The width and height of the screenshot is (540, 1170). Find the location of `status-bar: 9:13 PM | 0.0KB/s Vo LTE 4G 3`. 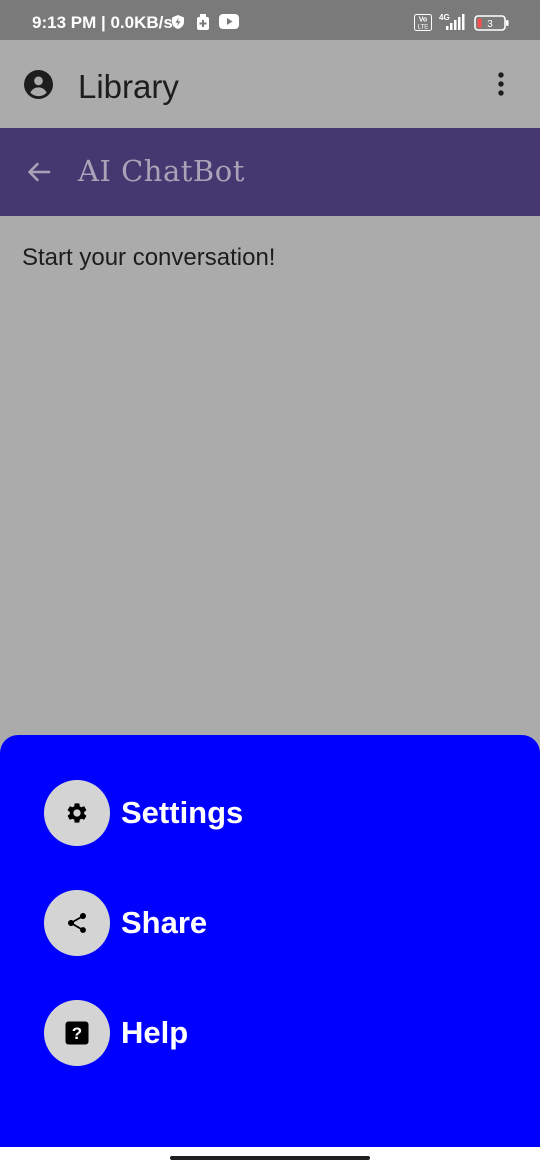

status-bar: 9:13 PM | 0.0KB/s Vo LTE 4G 3 is located at coordinates (270, 20).